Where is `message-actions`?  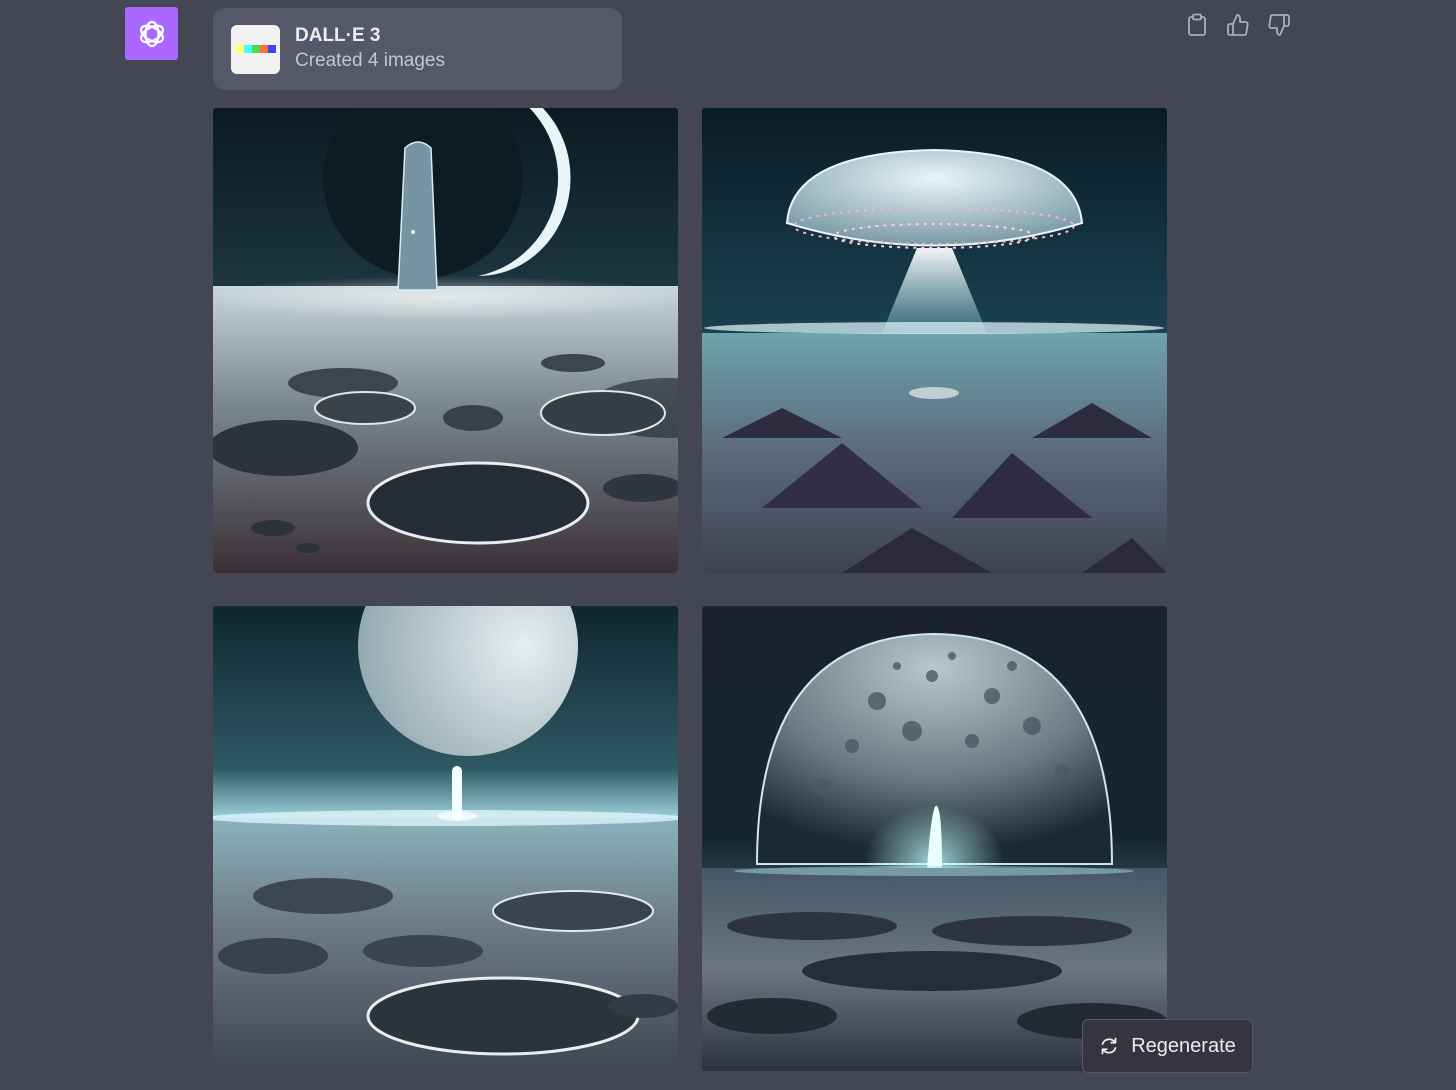
message-actions is located at coordinates (1237, 25).